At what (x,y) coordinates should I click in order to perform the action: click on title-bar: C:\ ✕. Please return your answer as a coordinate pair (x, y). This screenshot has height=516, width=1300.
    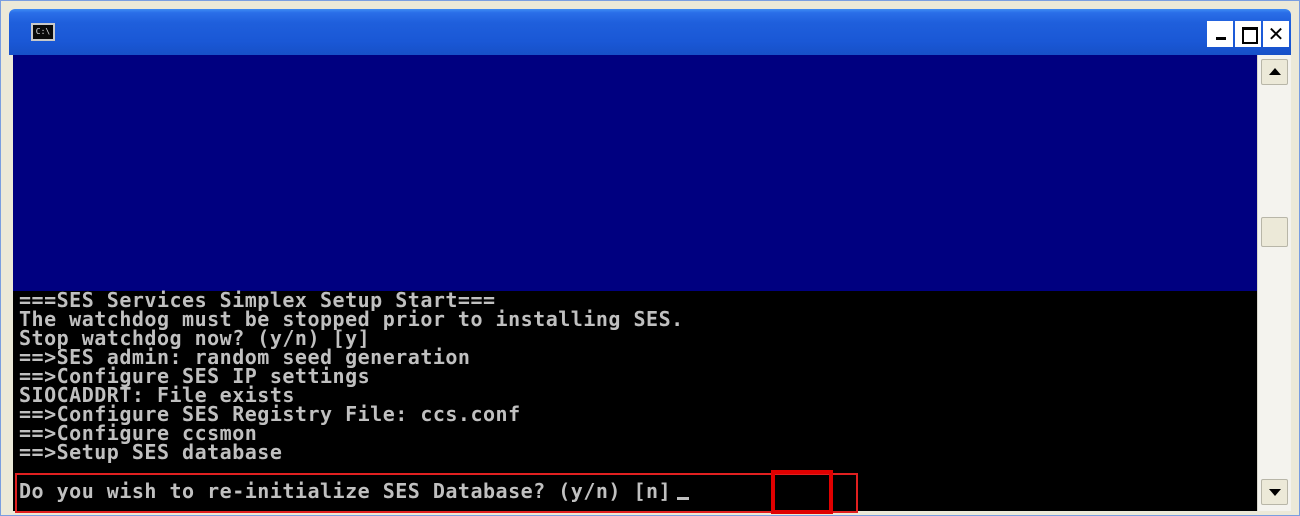
    Looking at the image, I should click on (650, 32).